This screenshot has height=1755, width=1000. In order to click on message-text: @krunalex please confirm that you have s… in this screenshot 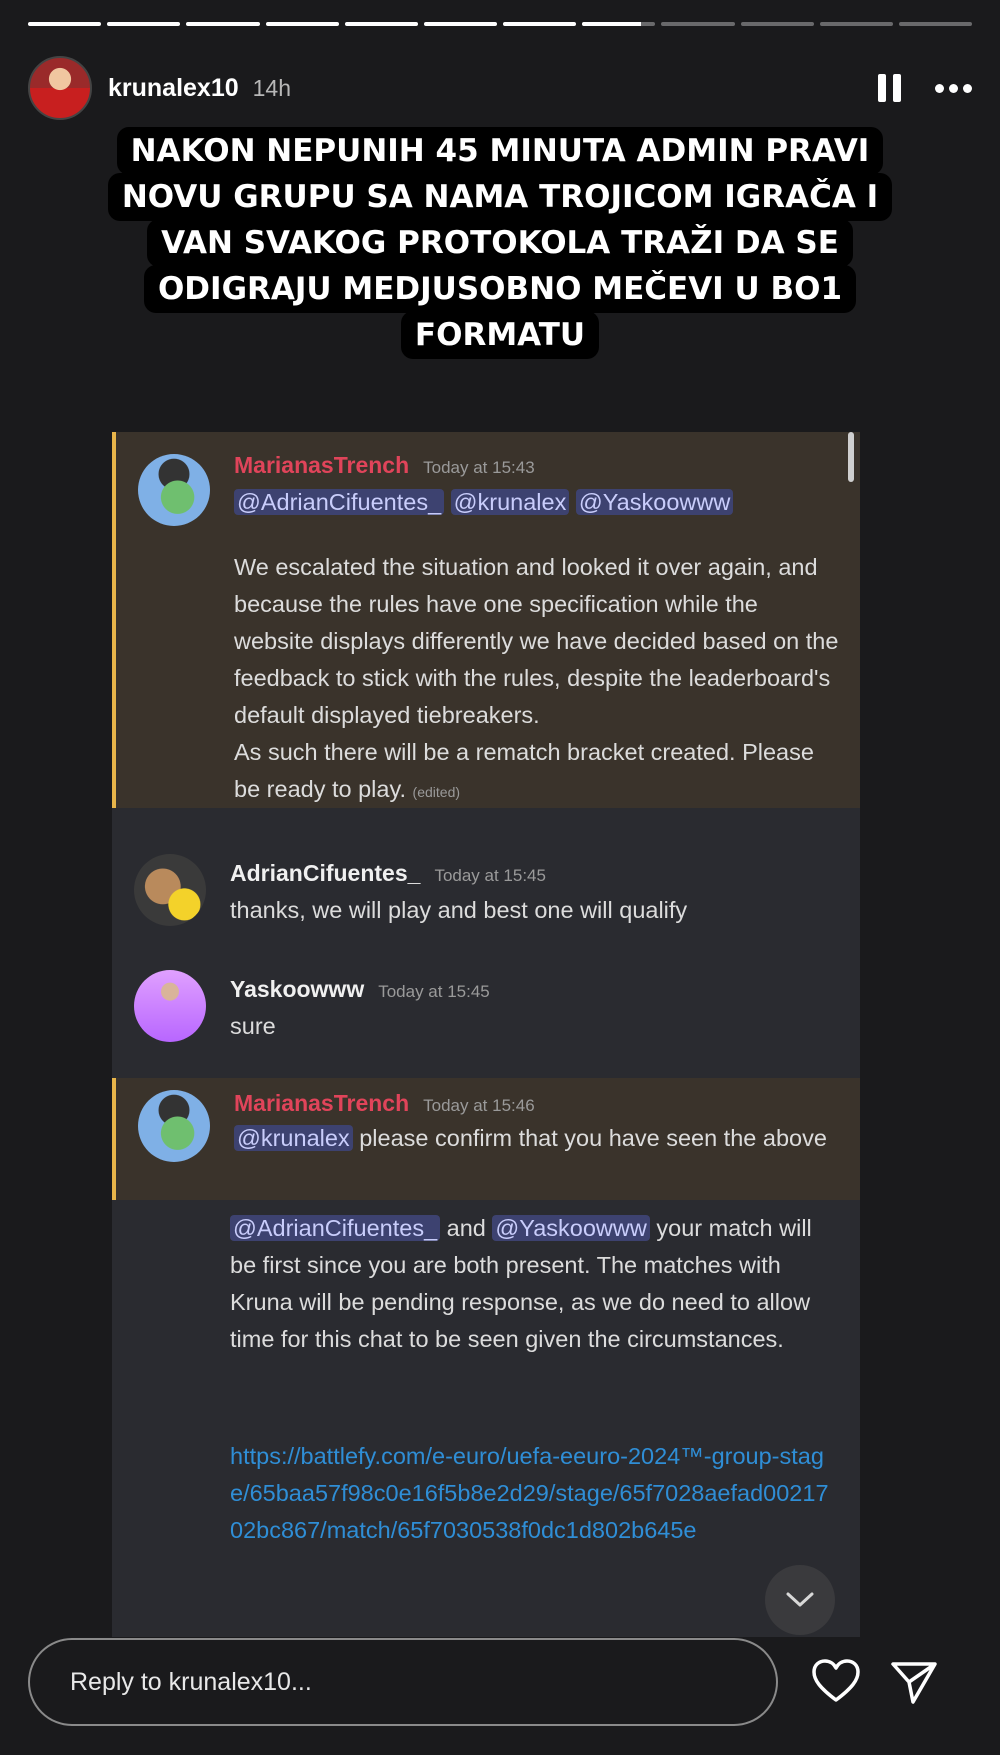, I will do `click(539, 1138)`.